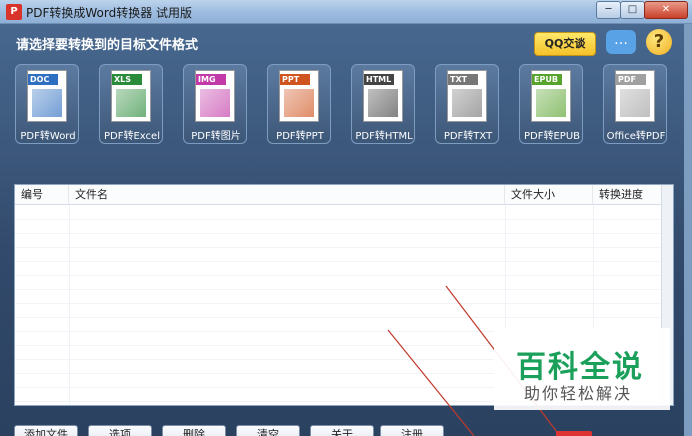 This screenshot has width=692, height=436. Describe the element at coordinates (627, 195) in the screenshot. I see `column-header-progress: 转换进度` at that location.